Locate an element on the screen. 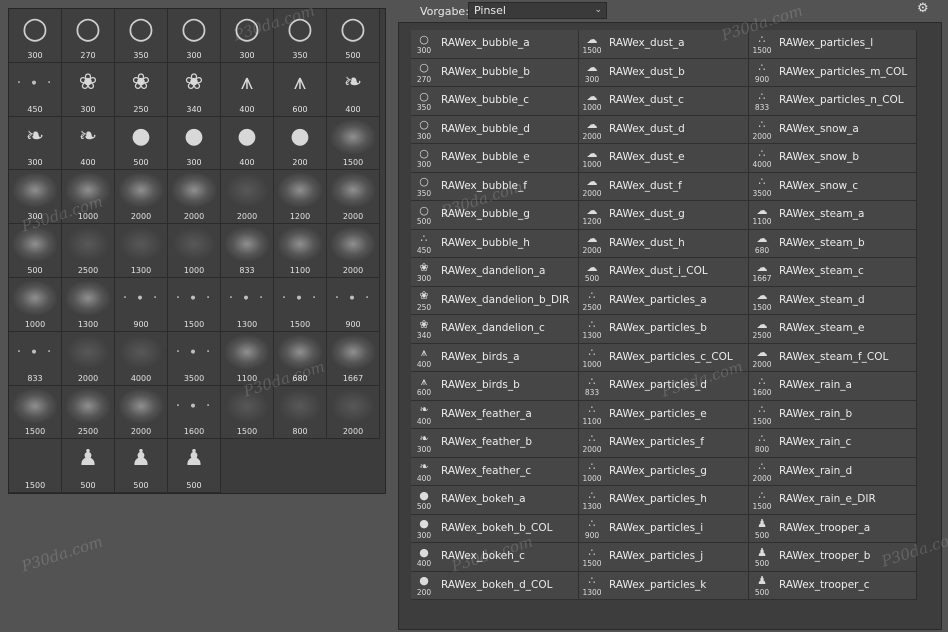 Image resolution: width=948 pixels, height=632 pixels. brush-list-item: ☁ 2000 RAWex_steam_f_COL is located at coordinates (833, 357).